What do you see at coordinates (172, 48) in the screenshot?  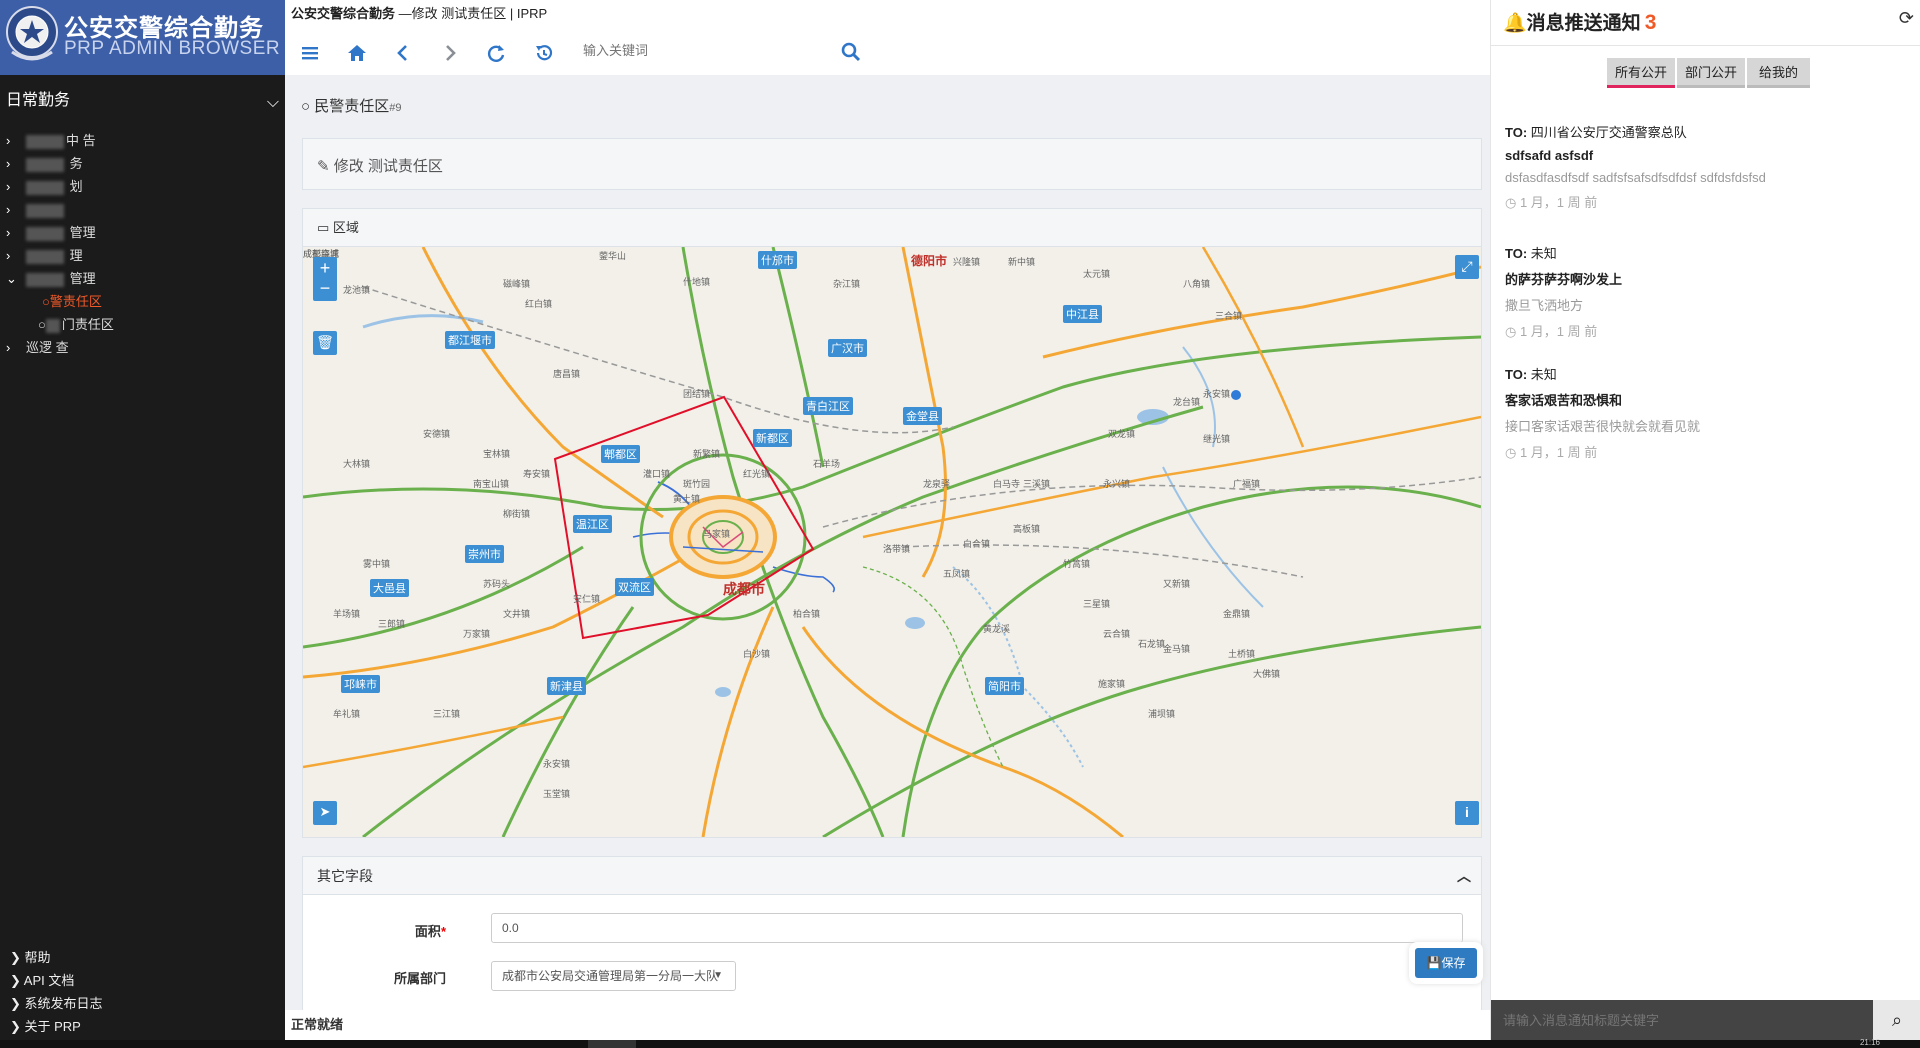 I see `brand-subtitle: PRP ADMIN BROWSER` at bounding box center [172, 48].